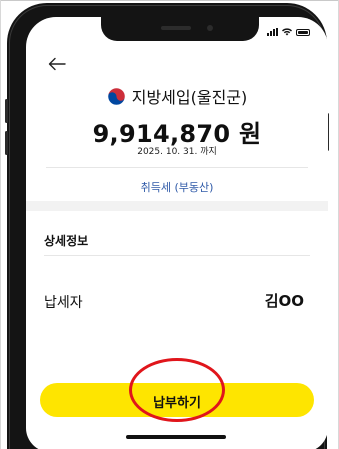 Image resolution: width=339 pixels, height=449 pixels. I want to click on korea-government-emblem-icon, so click(116, 96).